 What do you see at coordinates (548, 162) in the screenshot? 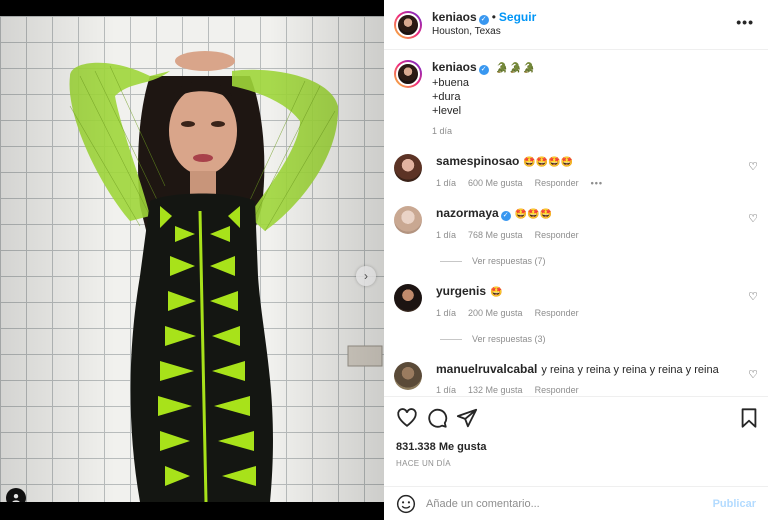
I see `comment-text: 🤩🤩🤩🤩` at bounding box center [548, 162].